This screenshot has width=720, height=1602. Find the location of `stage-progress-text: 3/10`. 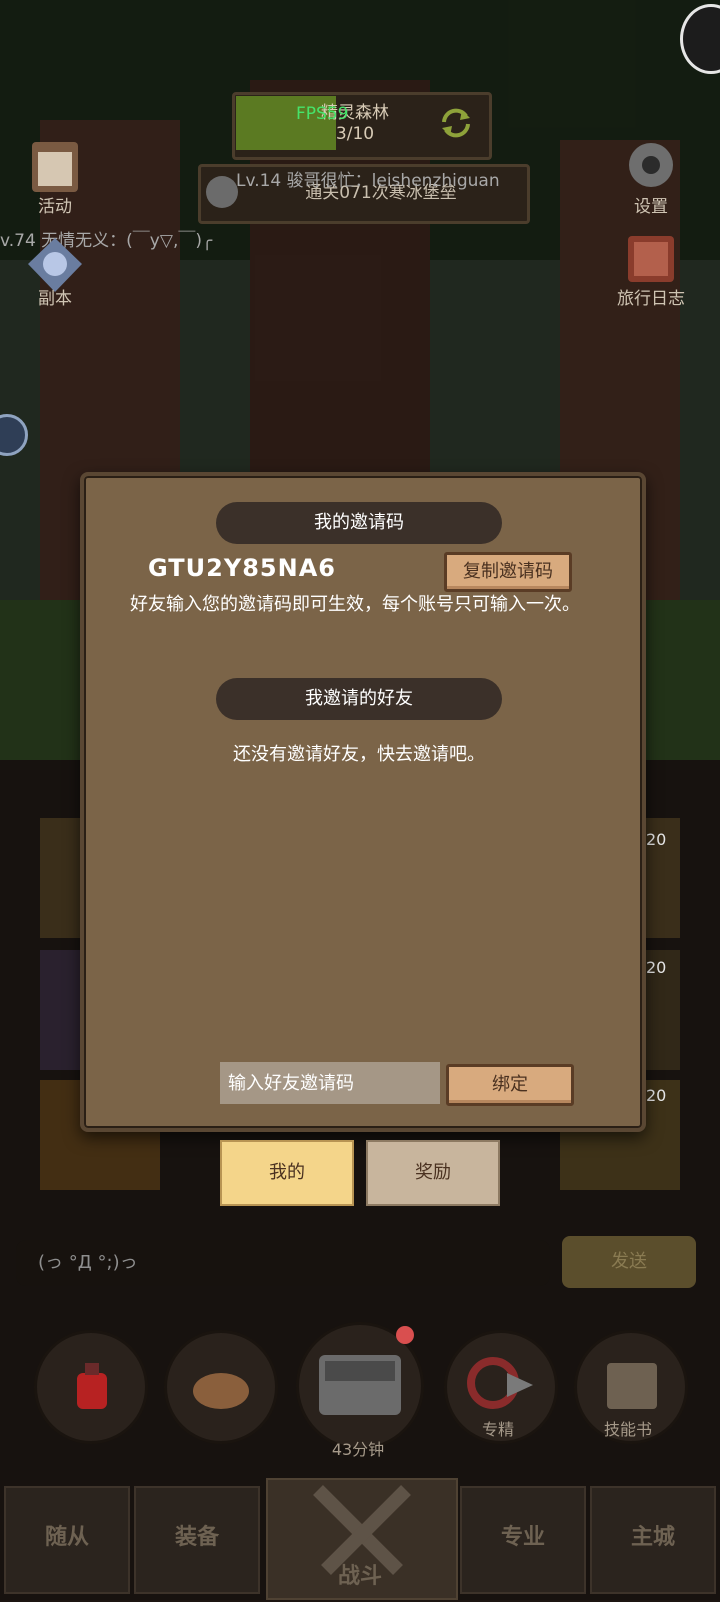

stage-progress-text: 3/10 is located at coordinates (355, 134).